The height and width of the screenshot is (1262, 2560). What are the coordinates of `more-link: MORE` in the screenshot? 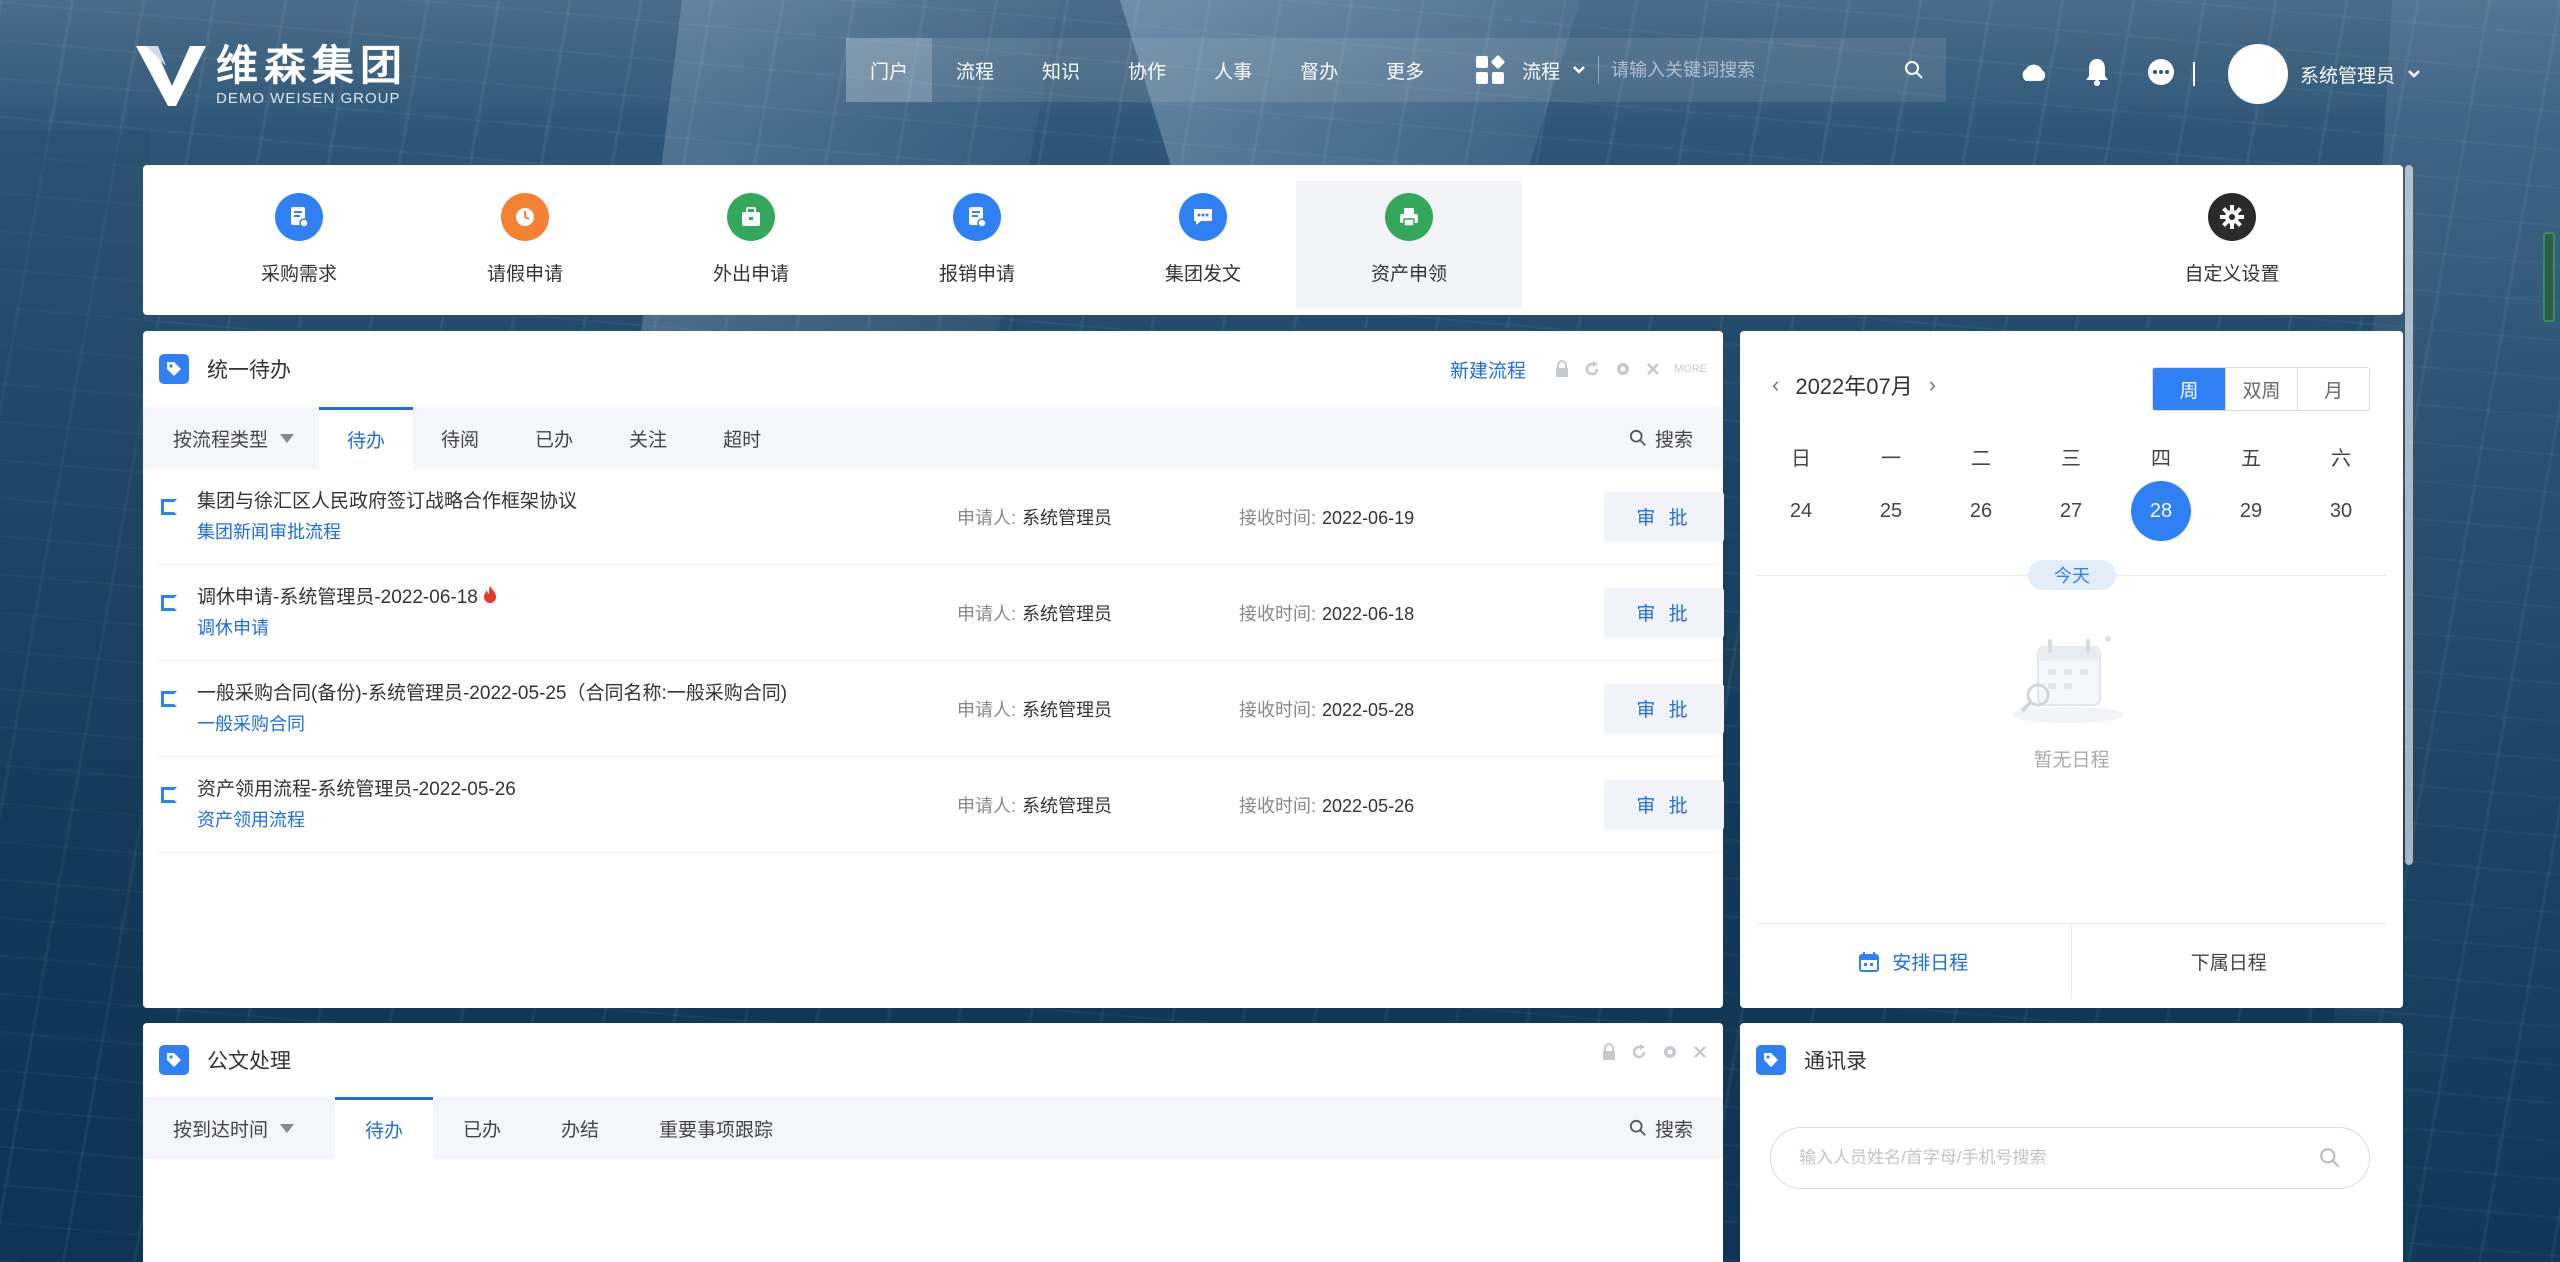 It's located at (1690, 369).